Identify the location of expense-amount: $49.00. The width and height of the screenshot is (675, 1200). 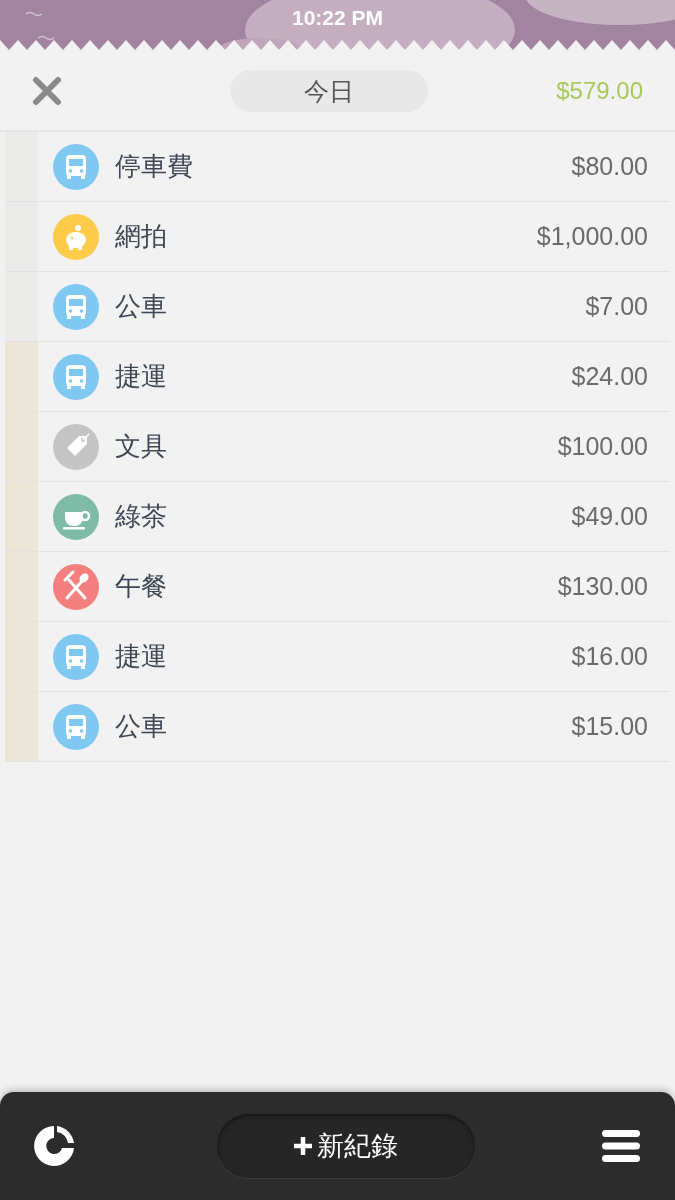
(609, 516).